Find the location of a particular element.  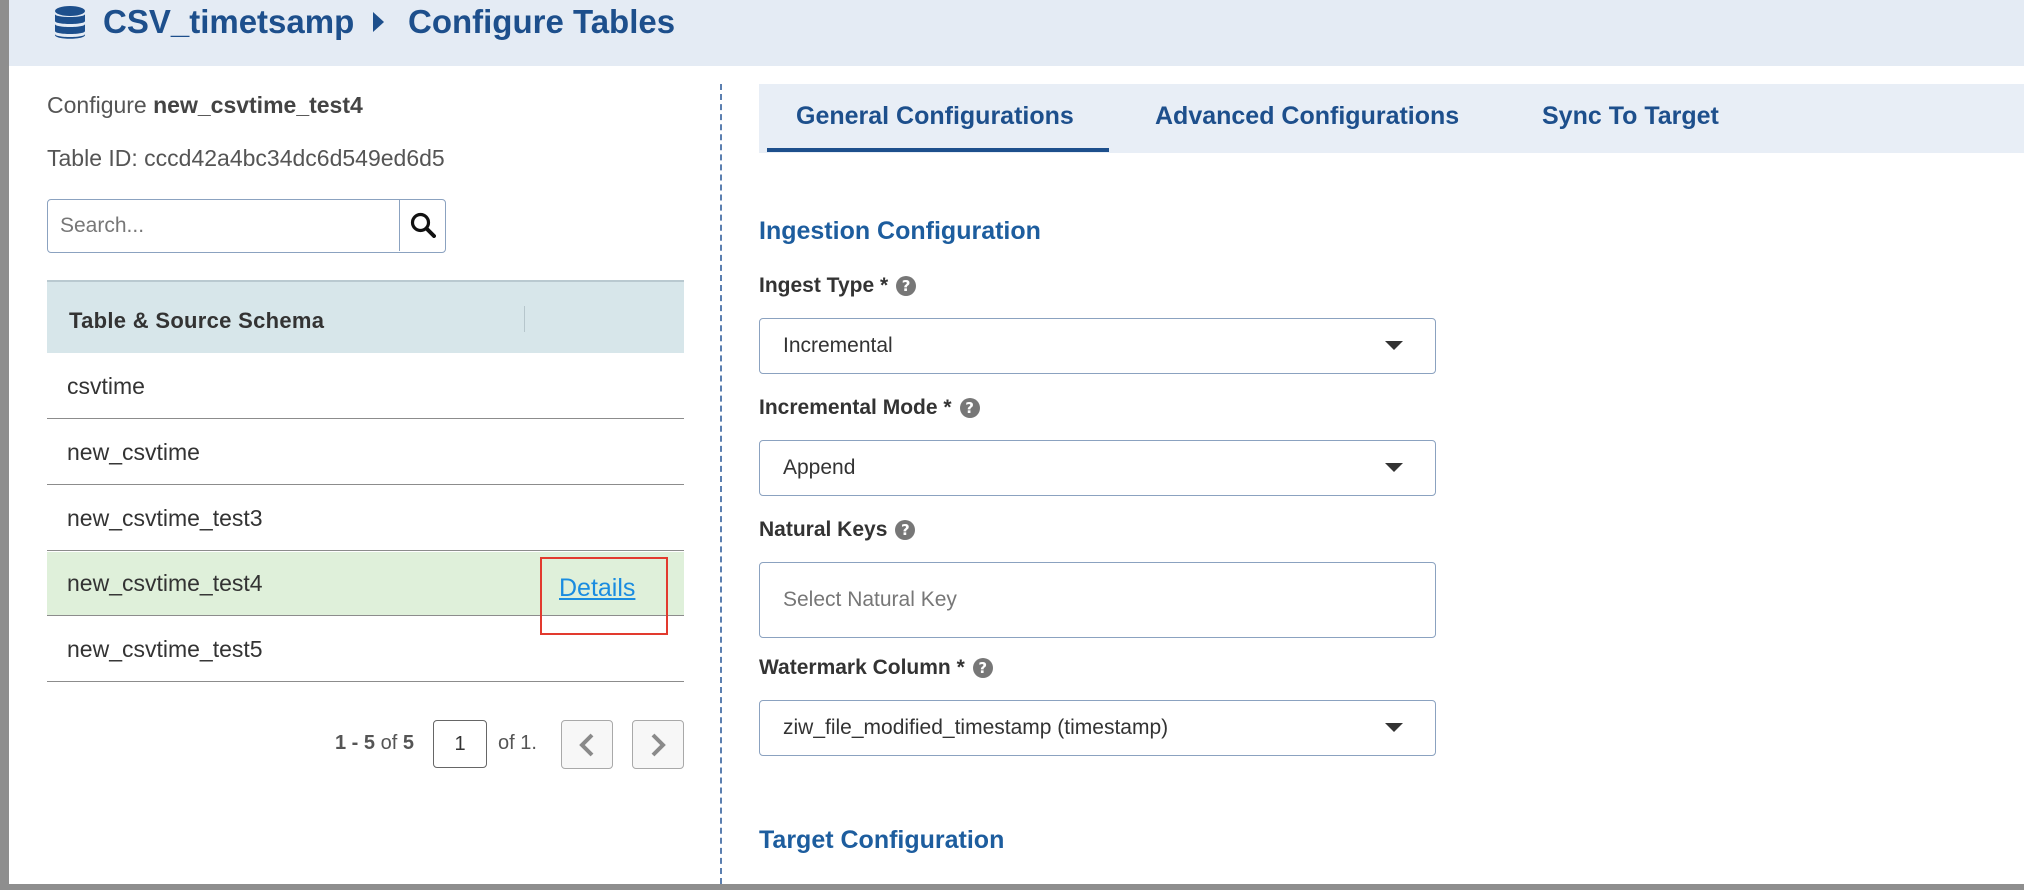

app-title: CSV_timetsamp is located at coordinates (228, 22).